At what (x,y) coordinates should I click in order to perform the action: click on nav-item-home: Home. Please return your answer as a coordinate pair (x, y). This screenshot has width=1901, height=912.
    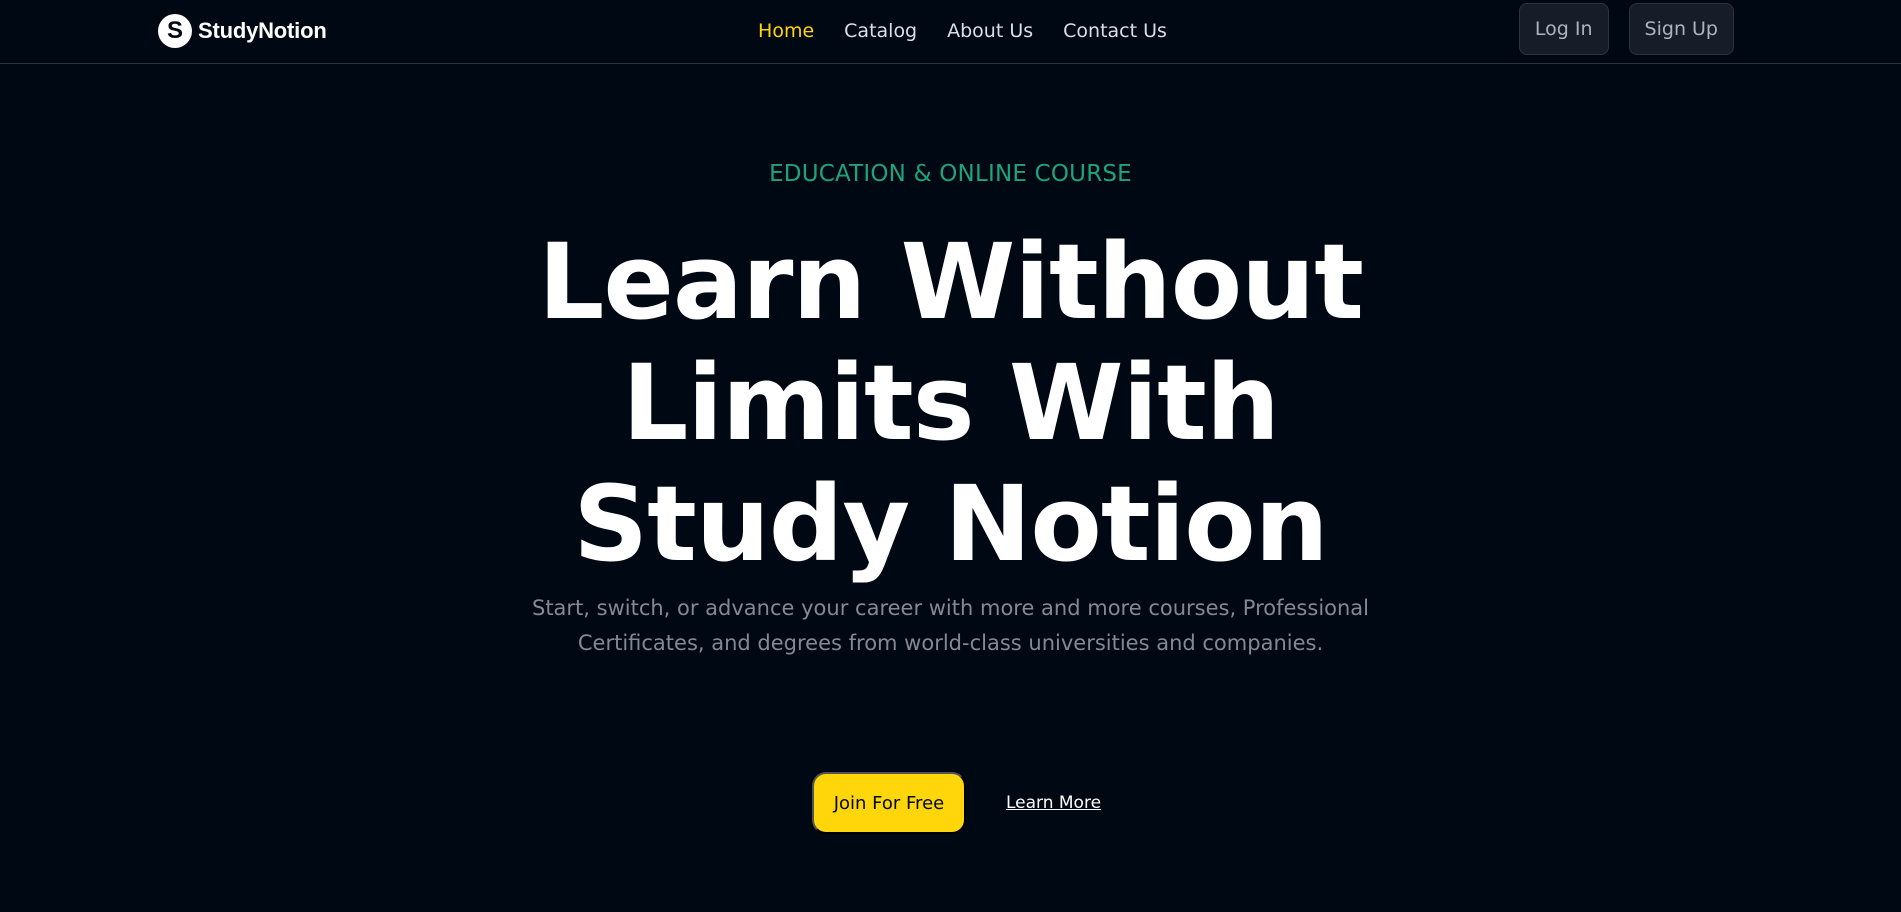
    Looking at the image, I should click on (786, 31).